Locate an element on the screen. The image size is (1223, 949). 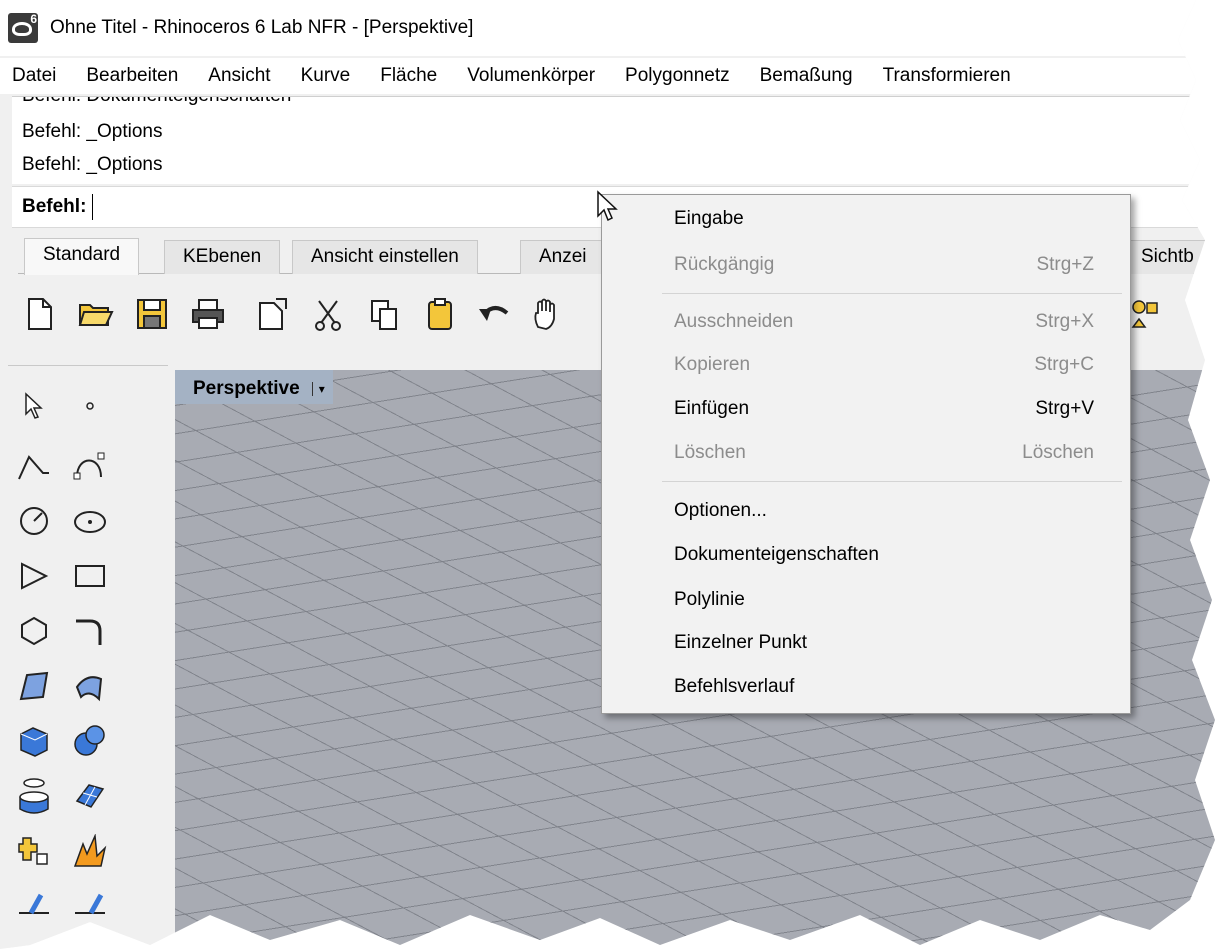
print-icon is located at coordinates (208, 314).